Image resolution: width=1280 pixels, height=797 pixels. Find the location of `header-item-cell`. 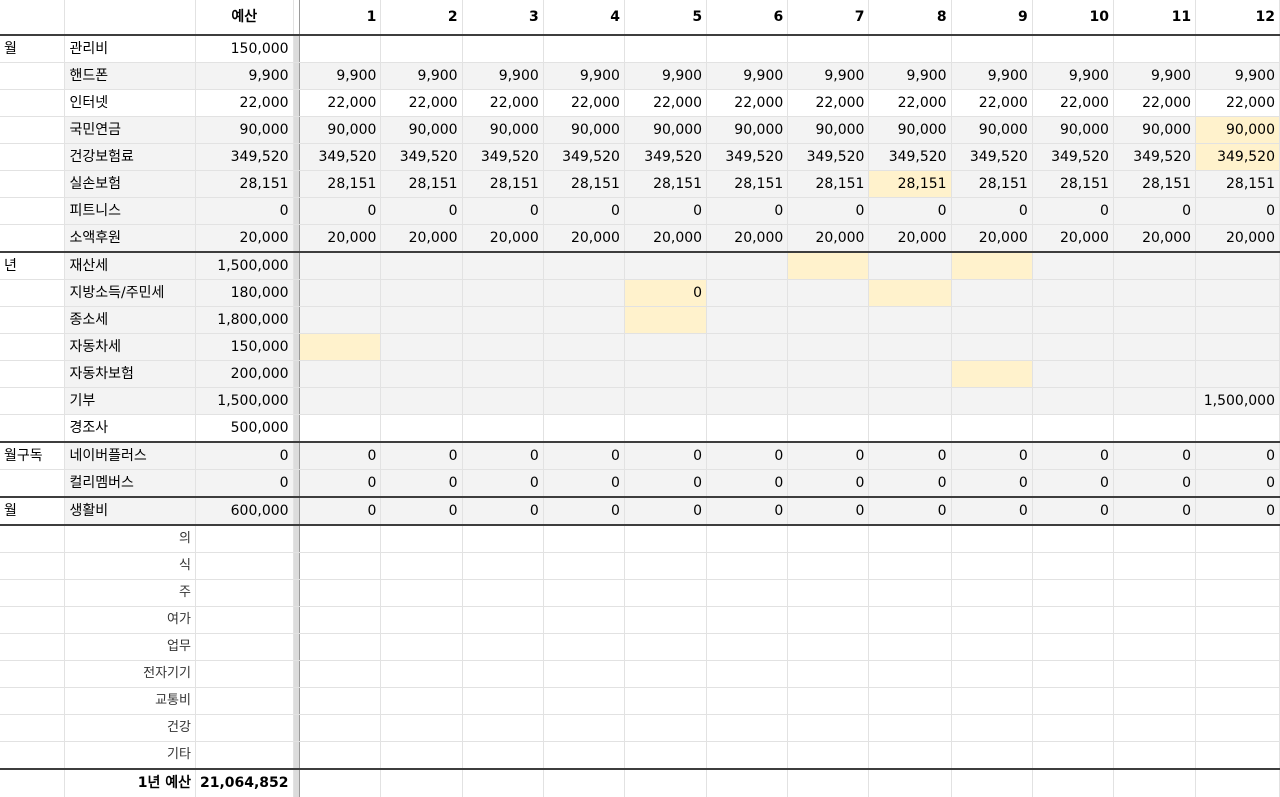

header-item-cell is located at coordinates (130, 18).